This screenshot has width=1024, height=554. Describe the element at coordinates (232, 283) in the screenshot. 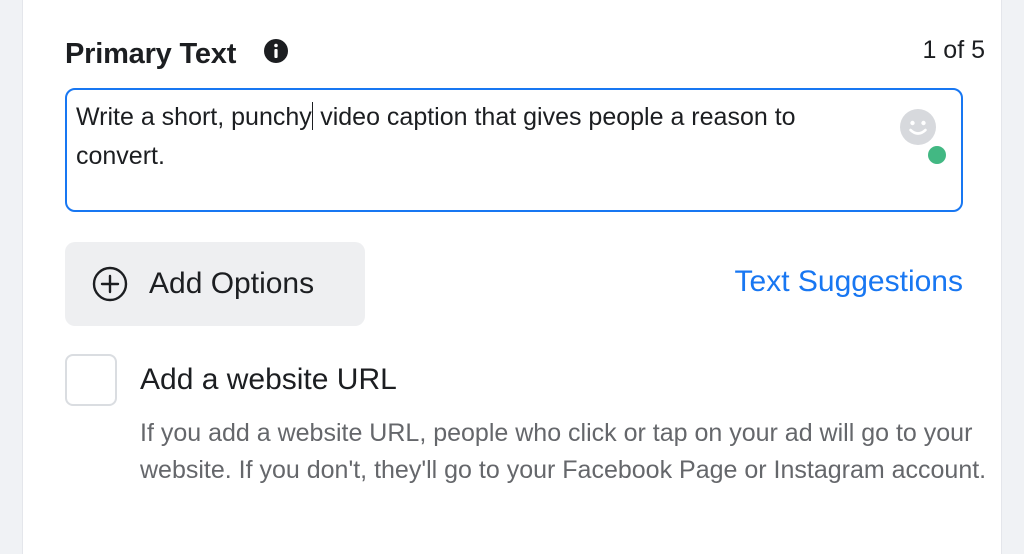

I see `add-options-label: Add Options` at that location.